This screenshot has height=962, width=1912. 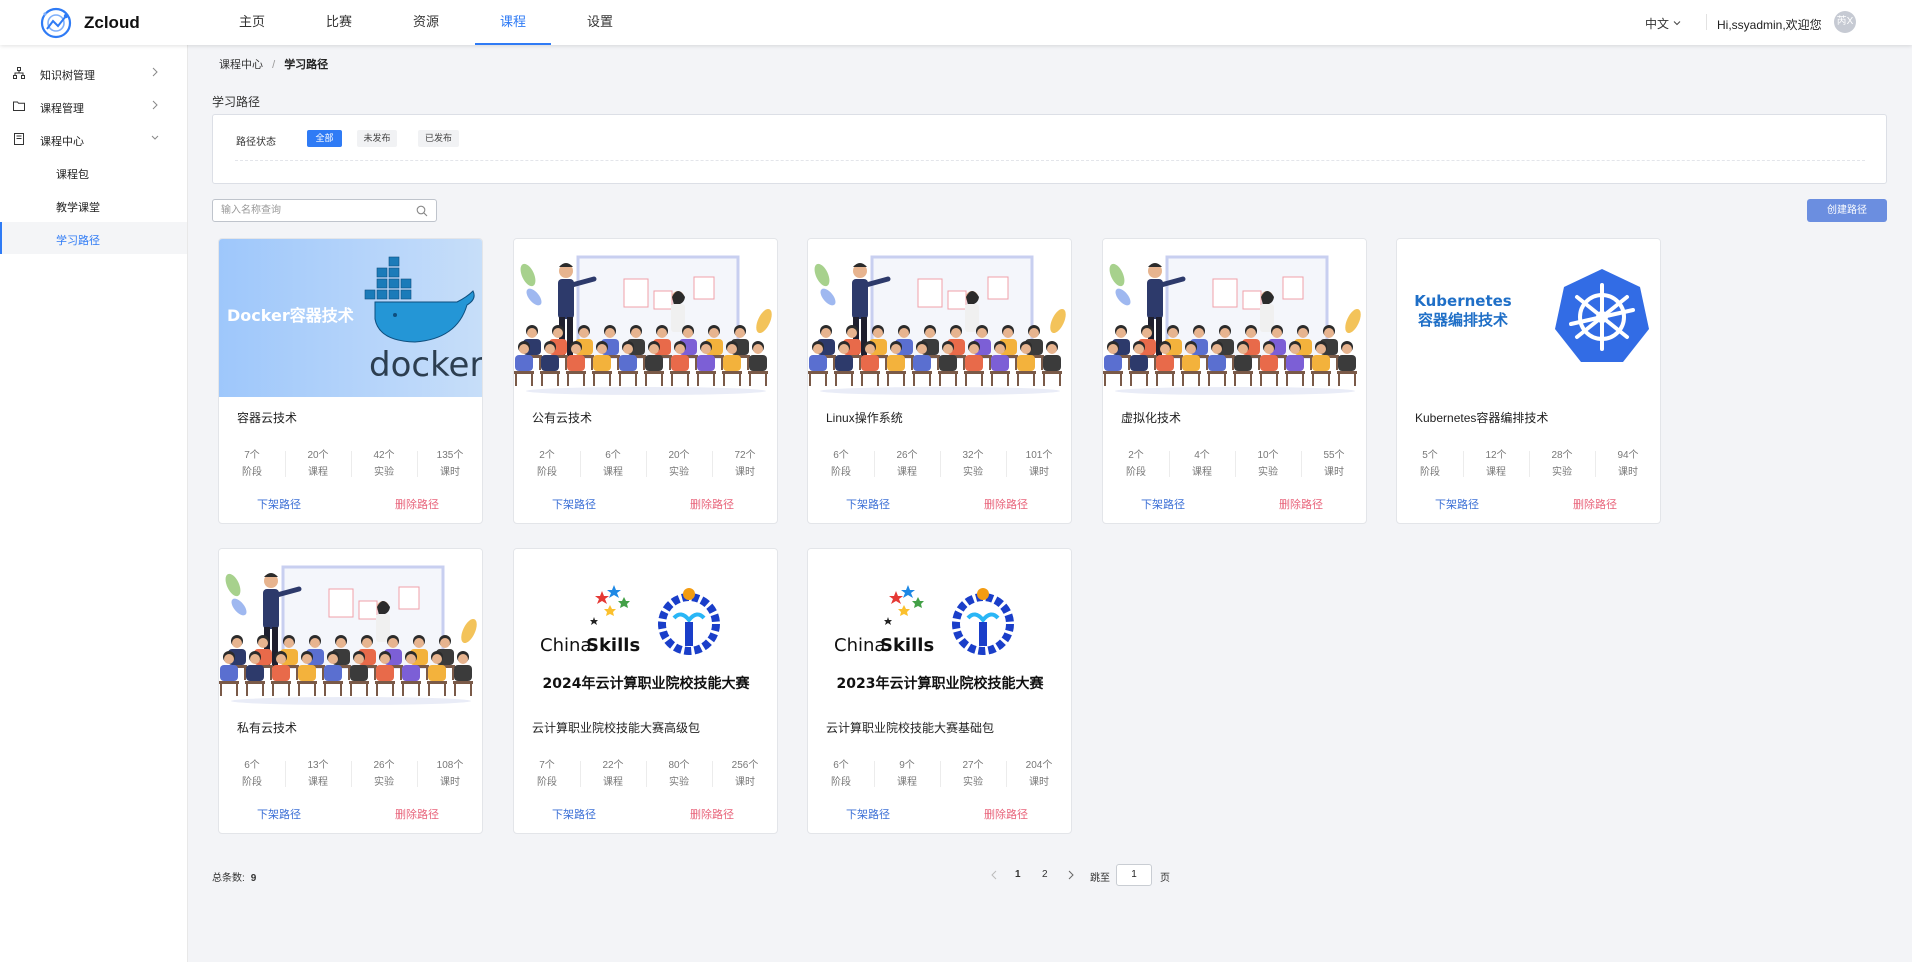 I want to click on prev-page-icon, so click(x=994, y=875).